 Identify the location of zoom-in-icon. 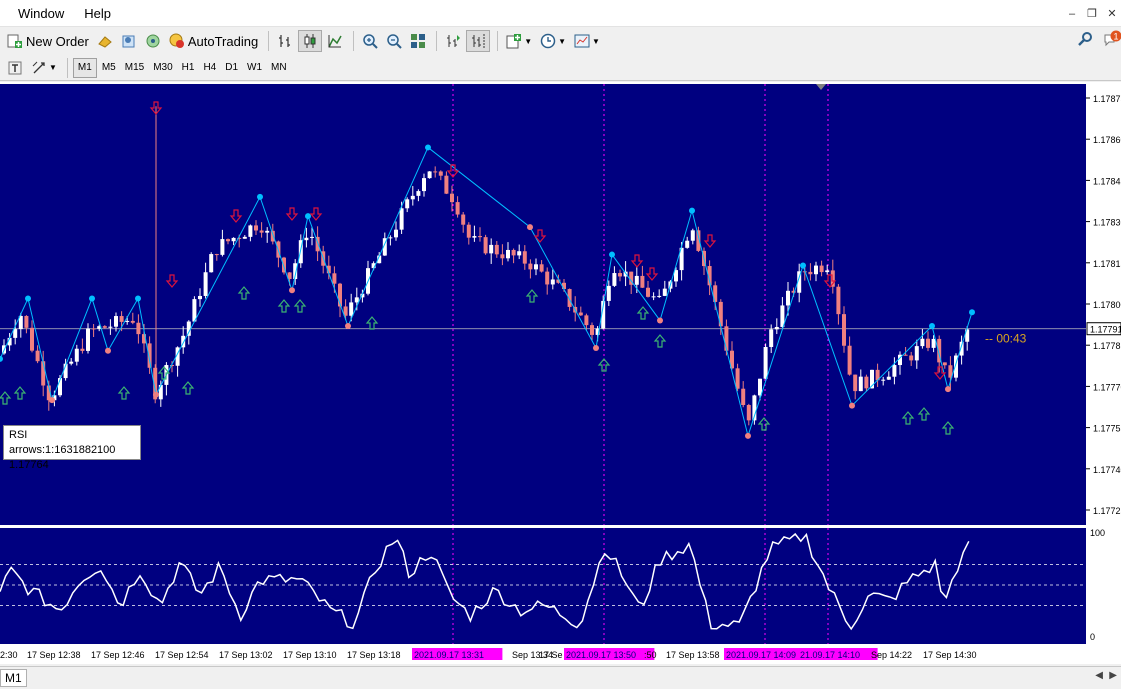
(370, 41).